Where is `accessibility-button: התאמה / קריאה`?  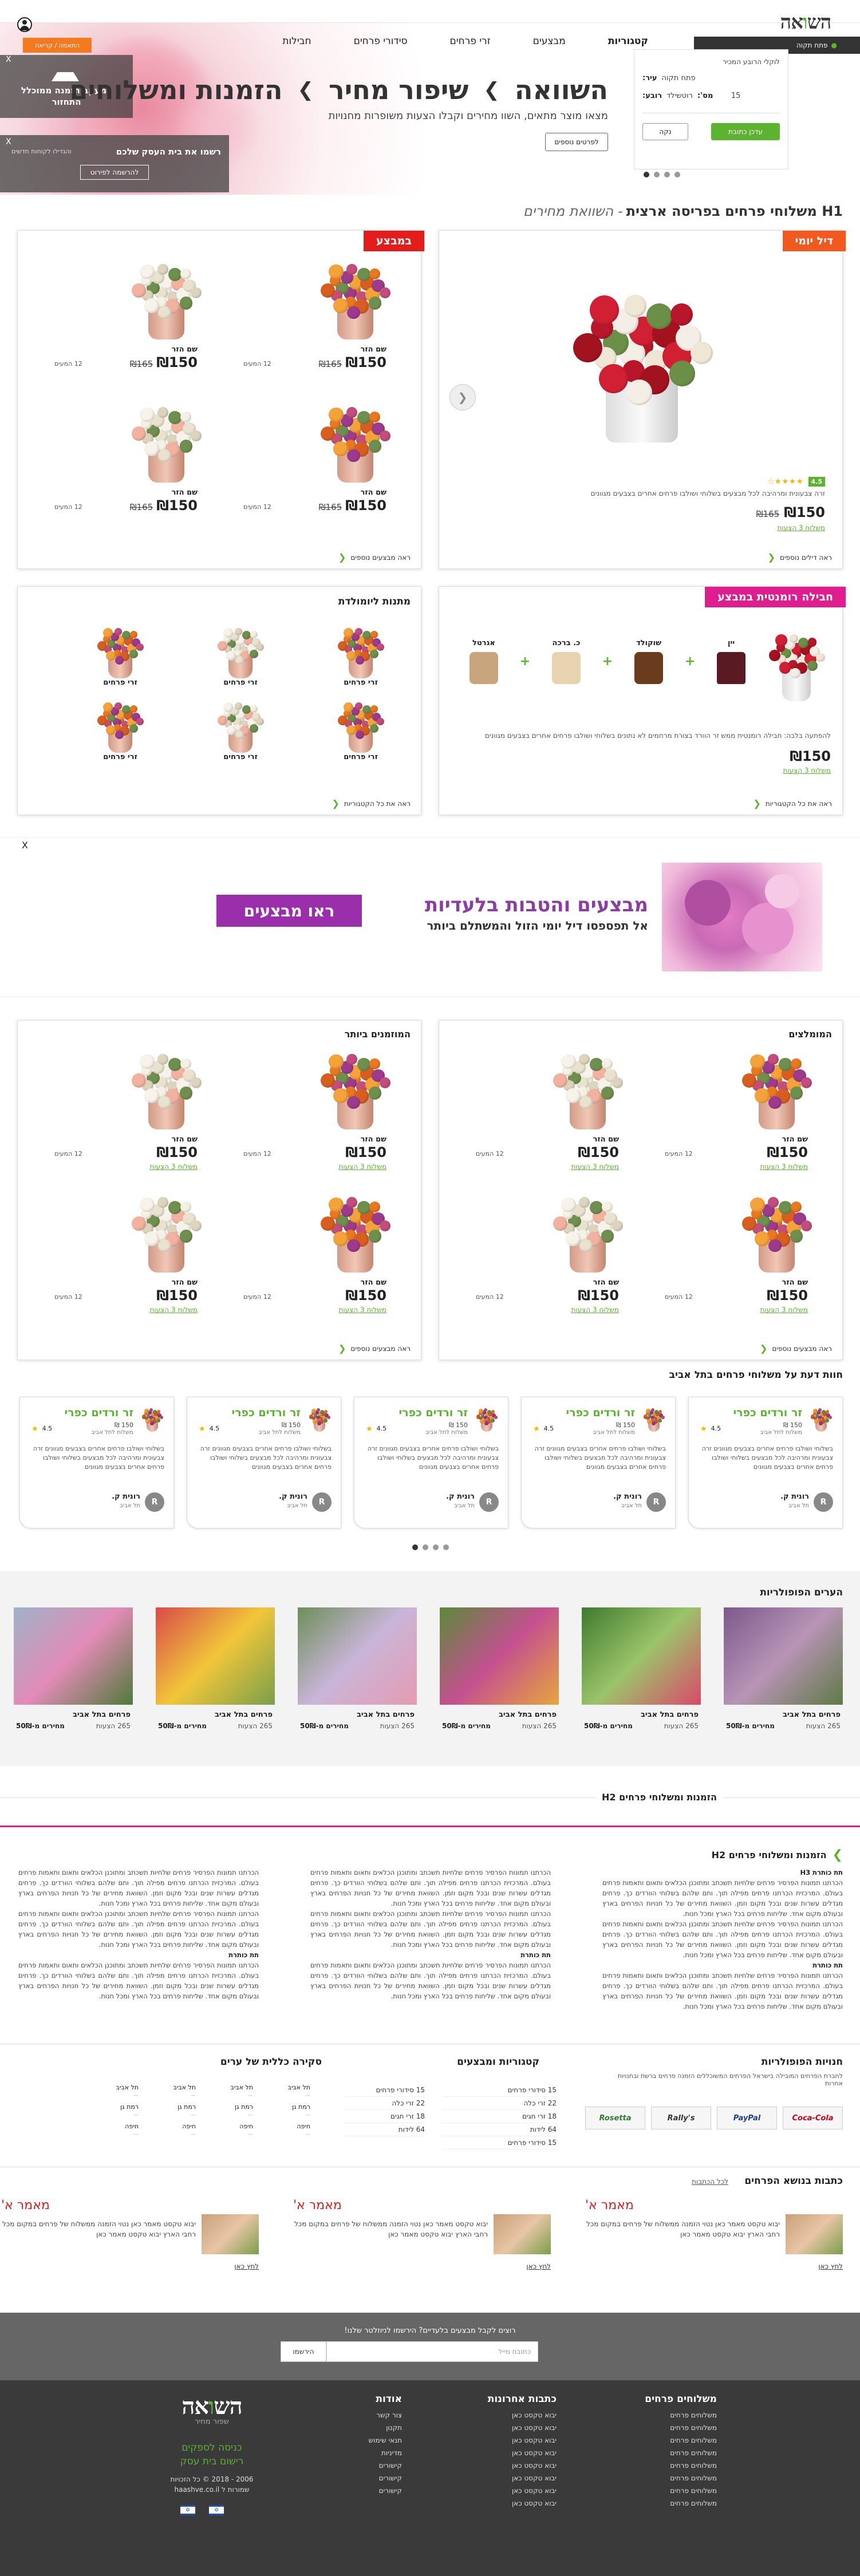
accessibility-button: התאמה / קריאה is located at coordinates (58, 45).